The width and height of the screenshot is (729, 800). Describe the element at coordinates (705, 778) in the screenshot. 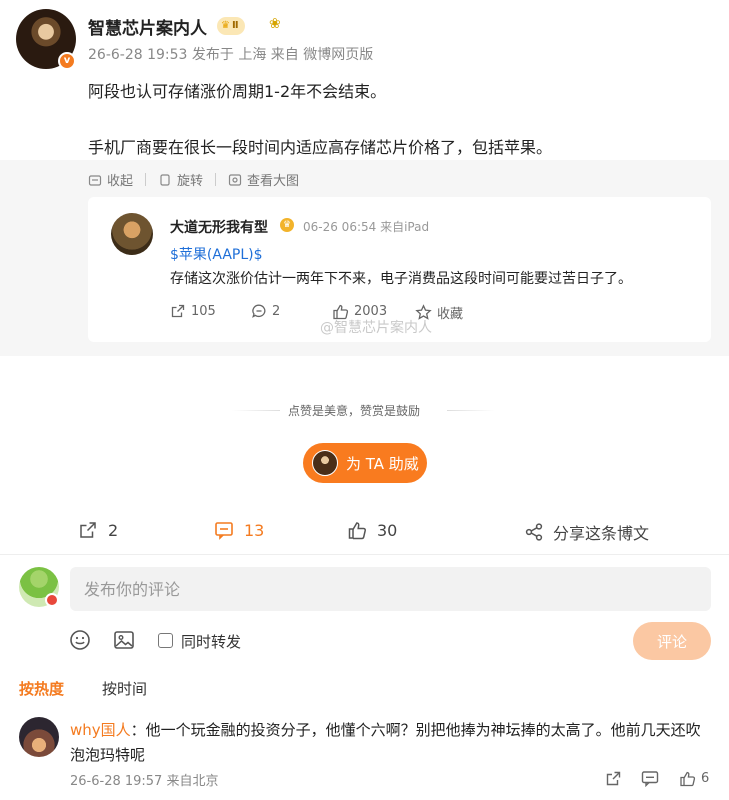

I see `comment-like-count: 6` at that location.